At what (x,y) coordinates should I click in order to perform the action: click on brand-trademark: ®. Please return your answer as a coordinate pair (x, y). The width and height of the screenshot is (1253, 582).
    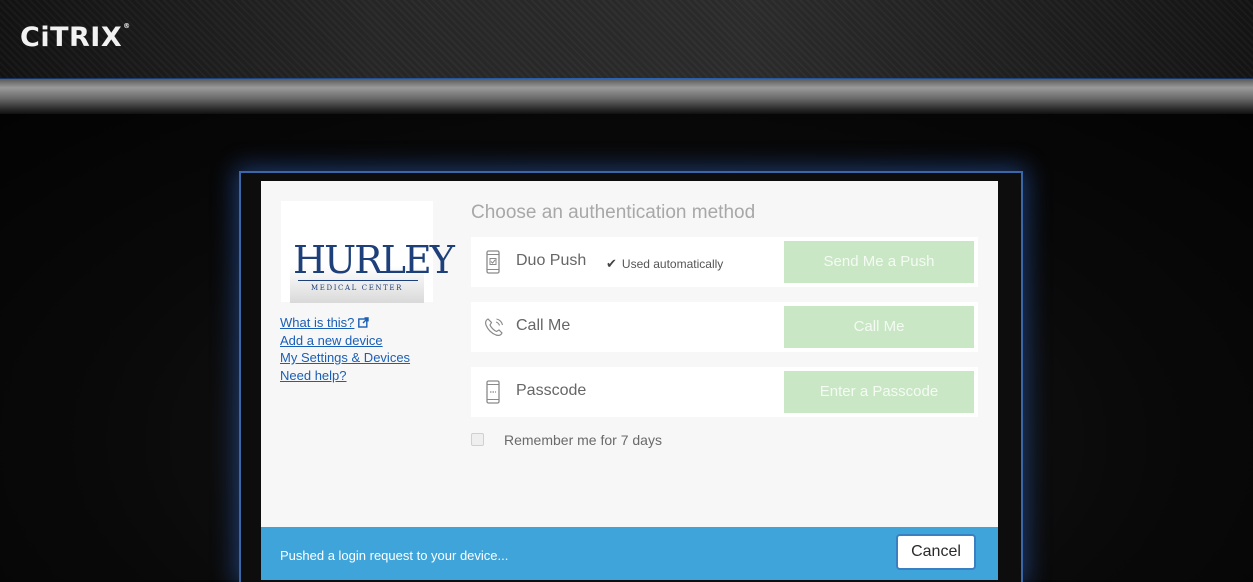
    Looking at the image, I should click on (127, 26).